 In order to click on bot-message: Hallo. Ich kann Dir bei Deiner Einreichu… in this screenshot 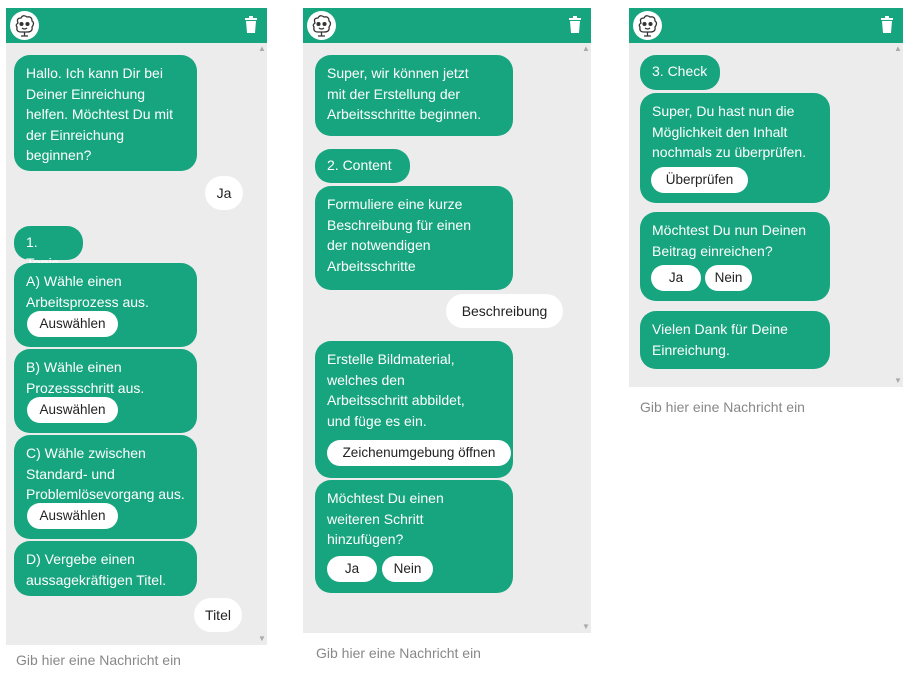, I will do `click(105, 113)`.